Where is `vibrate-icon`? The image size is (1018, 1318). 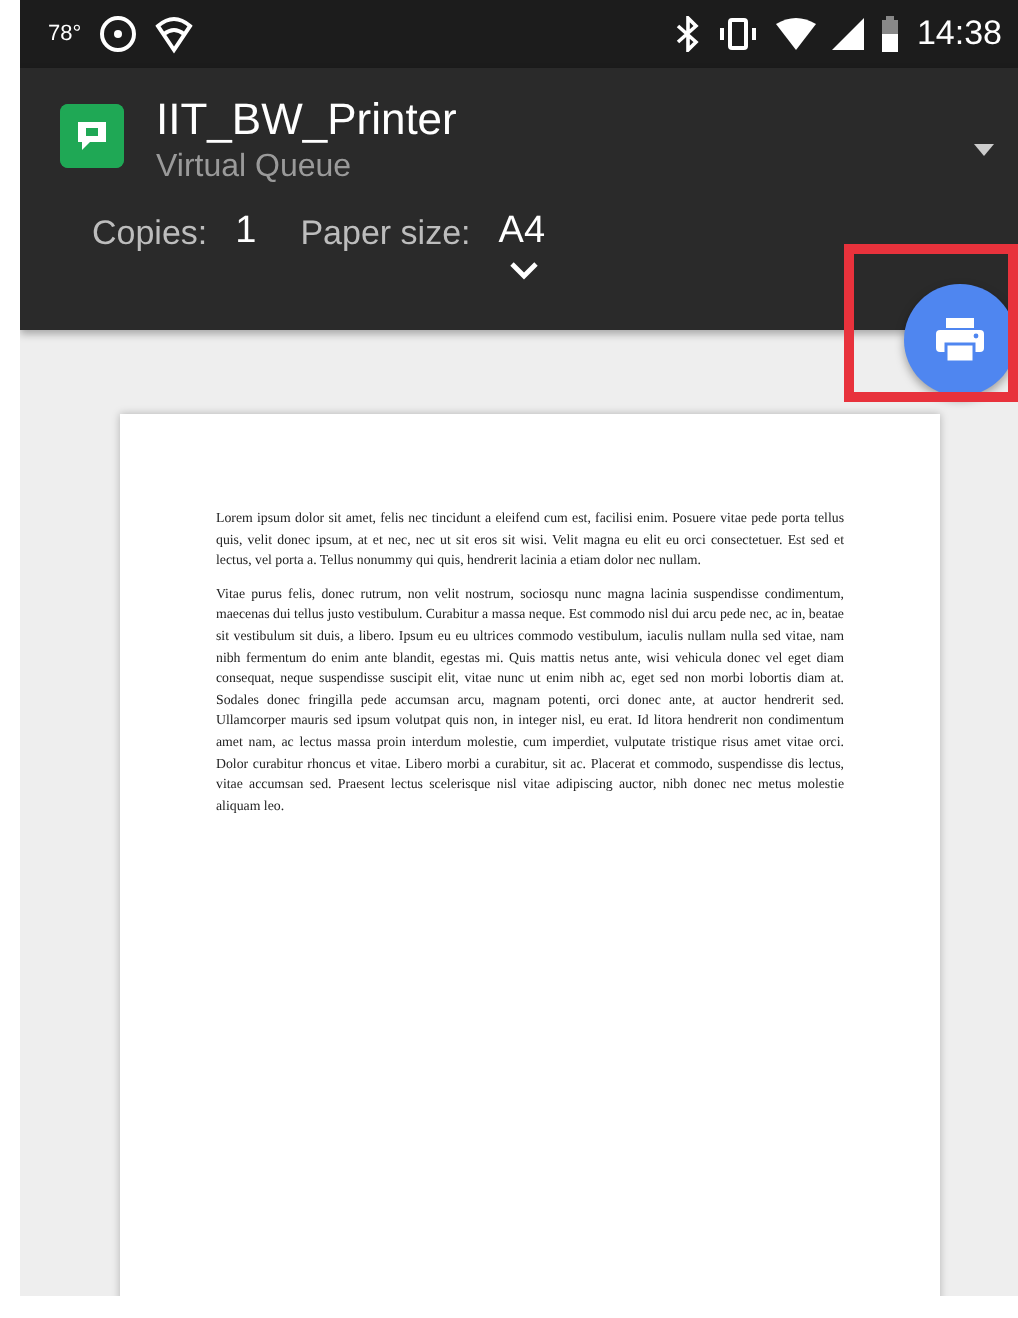
vibrate-icon is located at coordinates (738, 34).